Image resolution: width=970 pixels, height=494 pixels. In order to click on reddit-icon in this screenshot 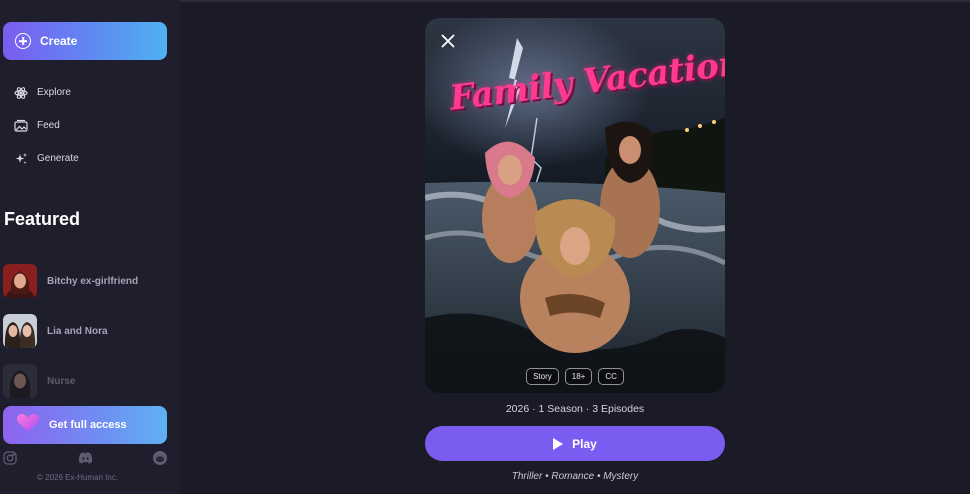, I will do `click(160, 458)`.